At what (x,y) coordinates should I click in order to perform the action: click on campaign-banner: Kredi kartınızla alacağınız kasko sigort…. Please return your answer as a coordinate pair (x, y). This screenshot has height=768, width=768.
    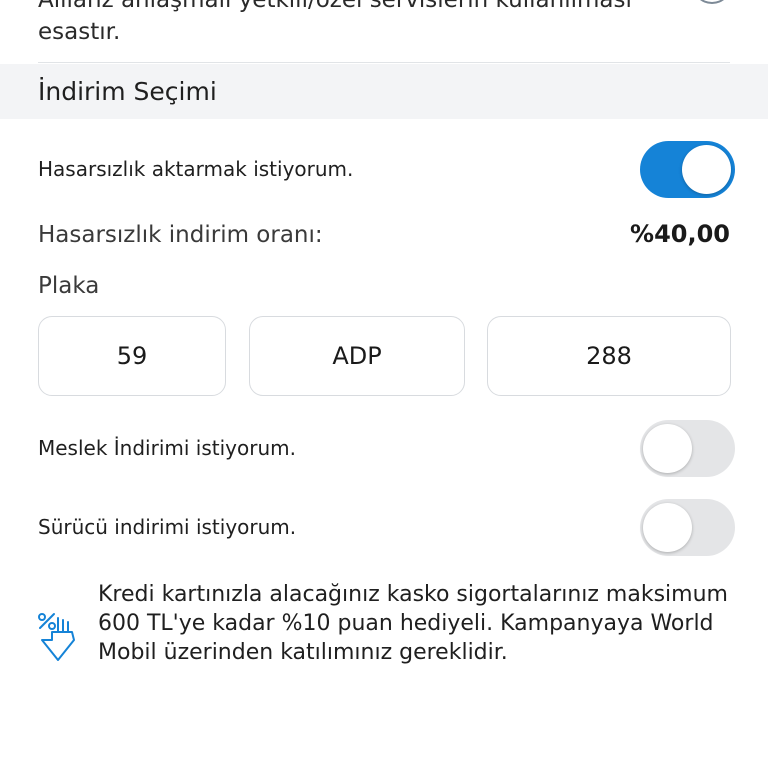
    Looking at the image, I should click on (380, 640).